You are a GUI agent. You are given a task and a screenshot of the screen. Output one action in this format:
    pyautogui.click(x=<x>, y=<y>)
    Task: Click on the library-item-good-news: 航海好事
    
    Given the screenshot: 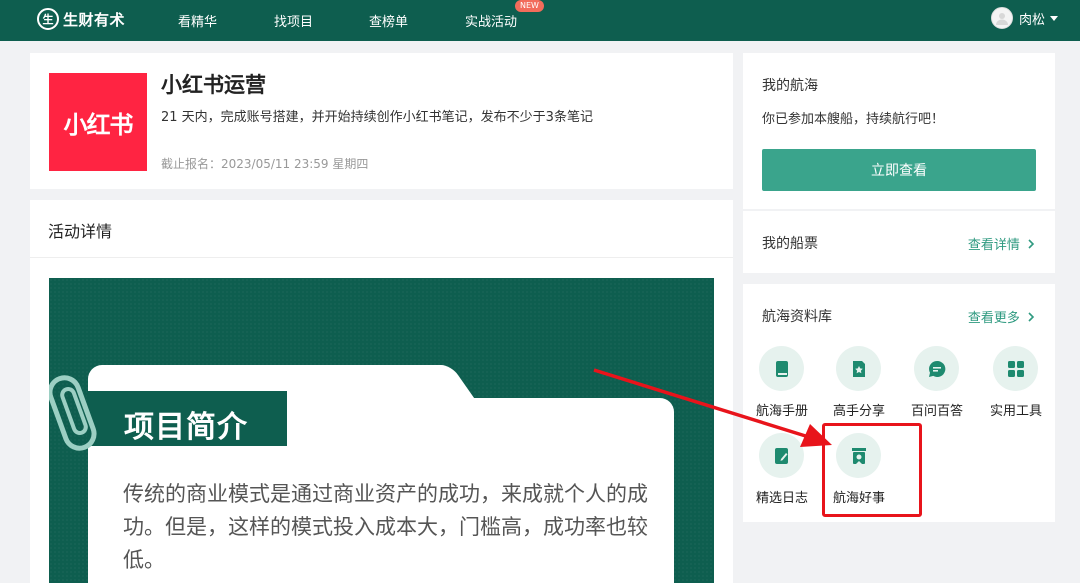 What is the action you would take?
    pyautogui.click(x=859, y=473)
    